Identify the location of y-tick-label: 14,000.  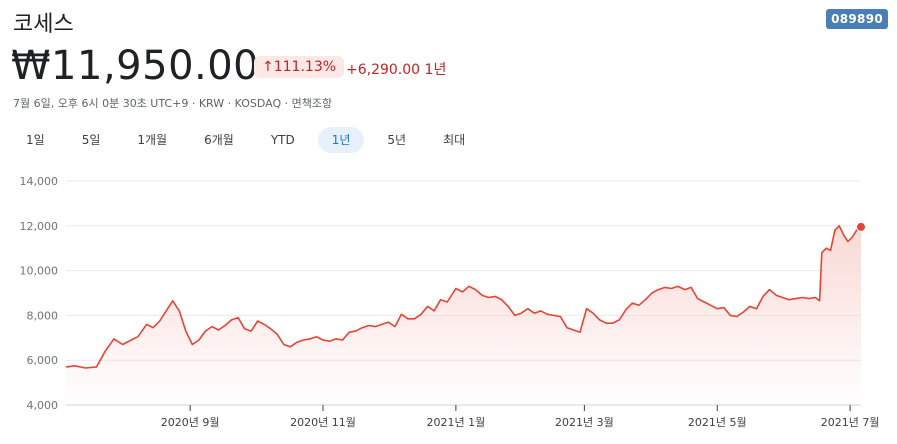
(39, 181).